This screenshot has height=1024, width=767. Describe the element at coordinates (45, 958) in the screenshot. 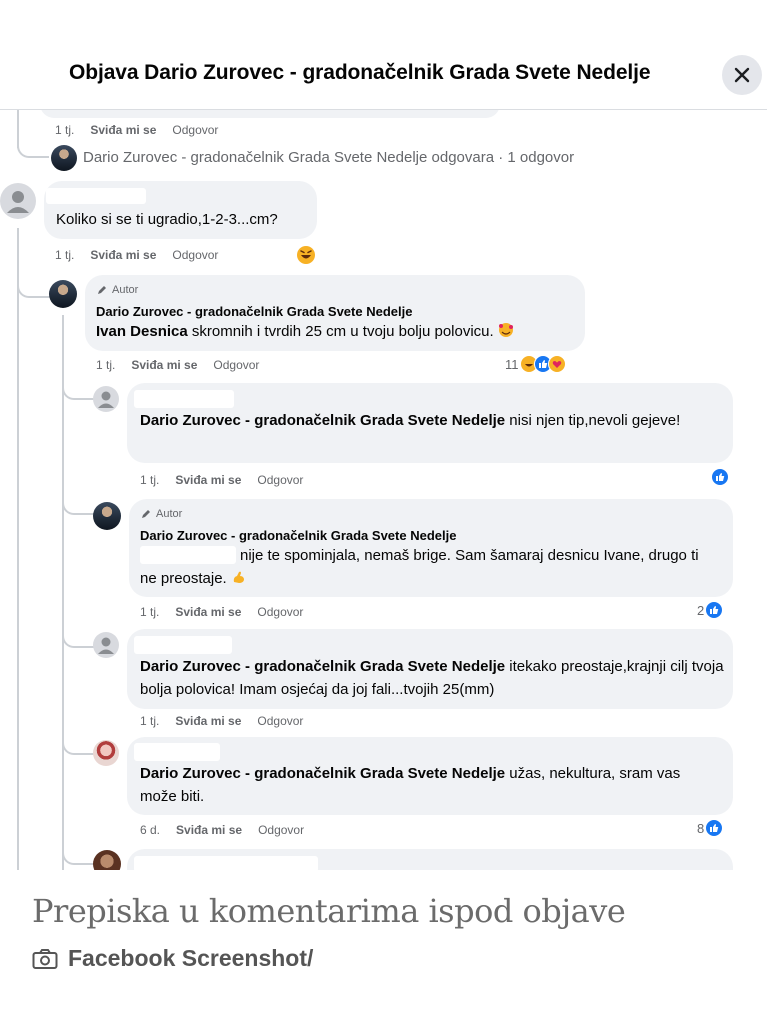

I see `camera-icon` at that location.